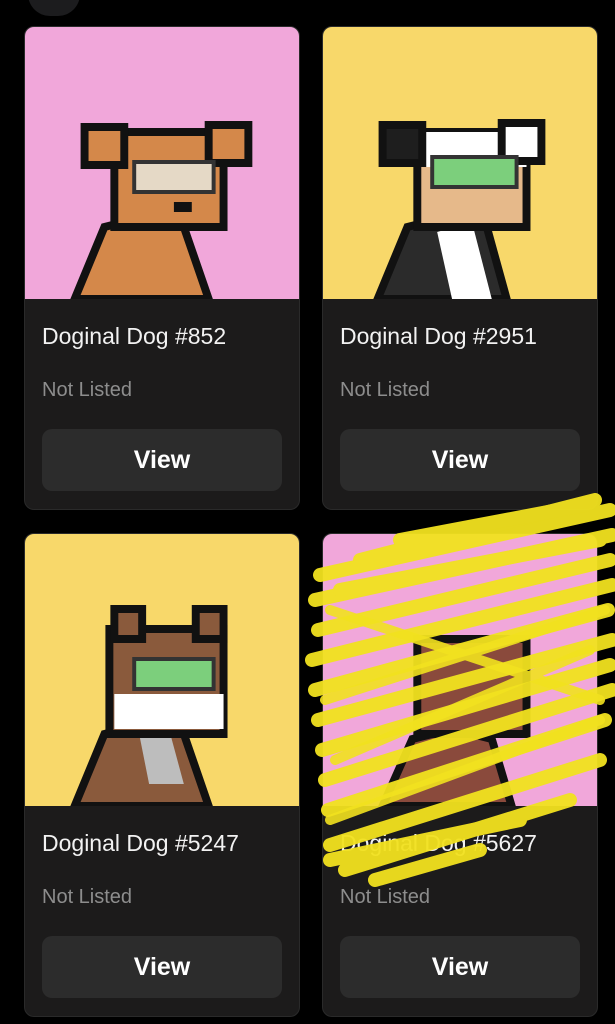  I want to click on nft-title: Doginal Dog #2951, so click(438, 336).